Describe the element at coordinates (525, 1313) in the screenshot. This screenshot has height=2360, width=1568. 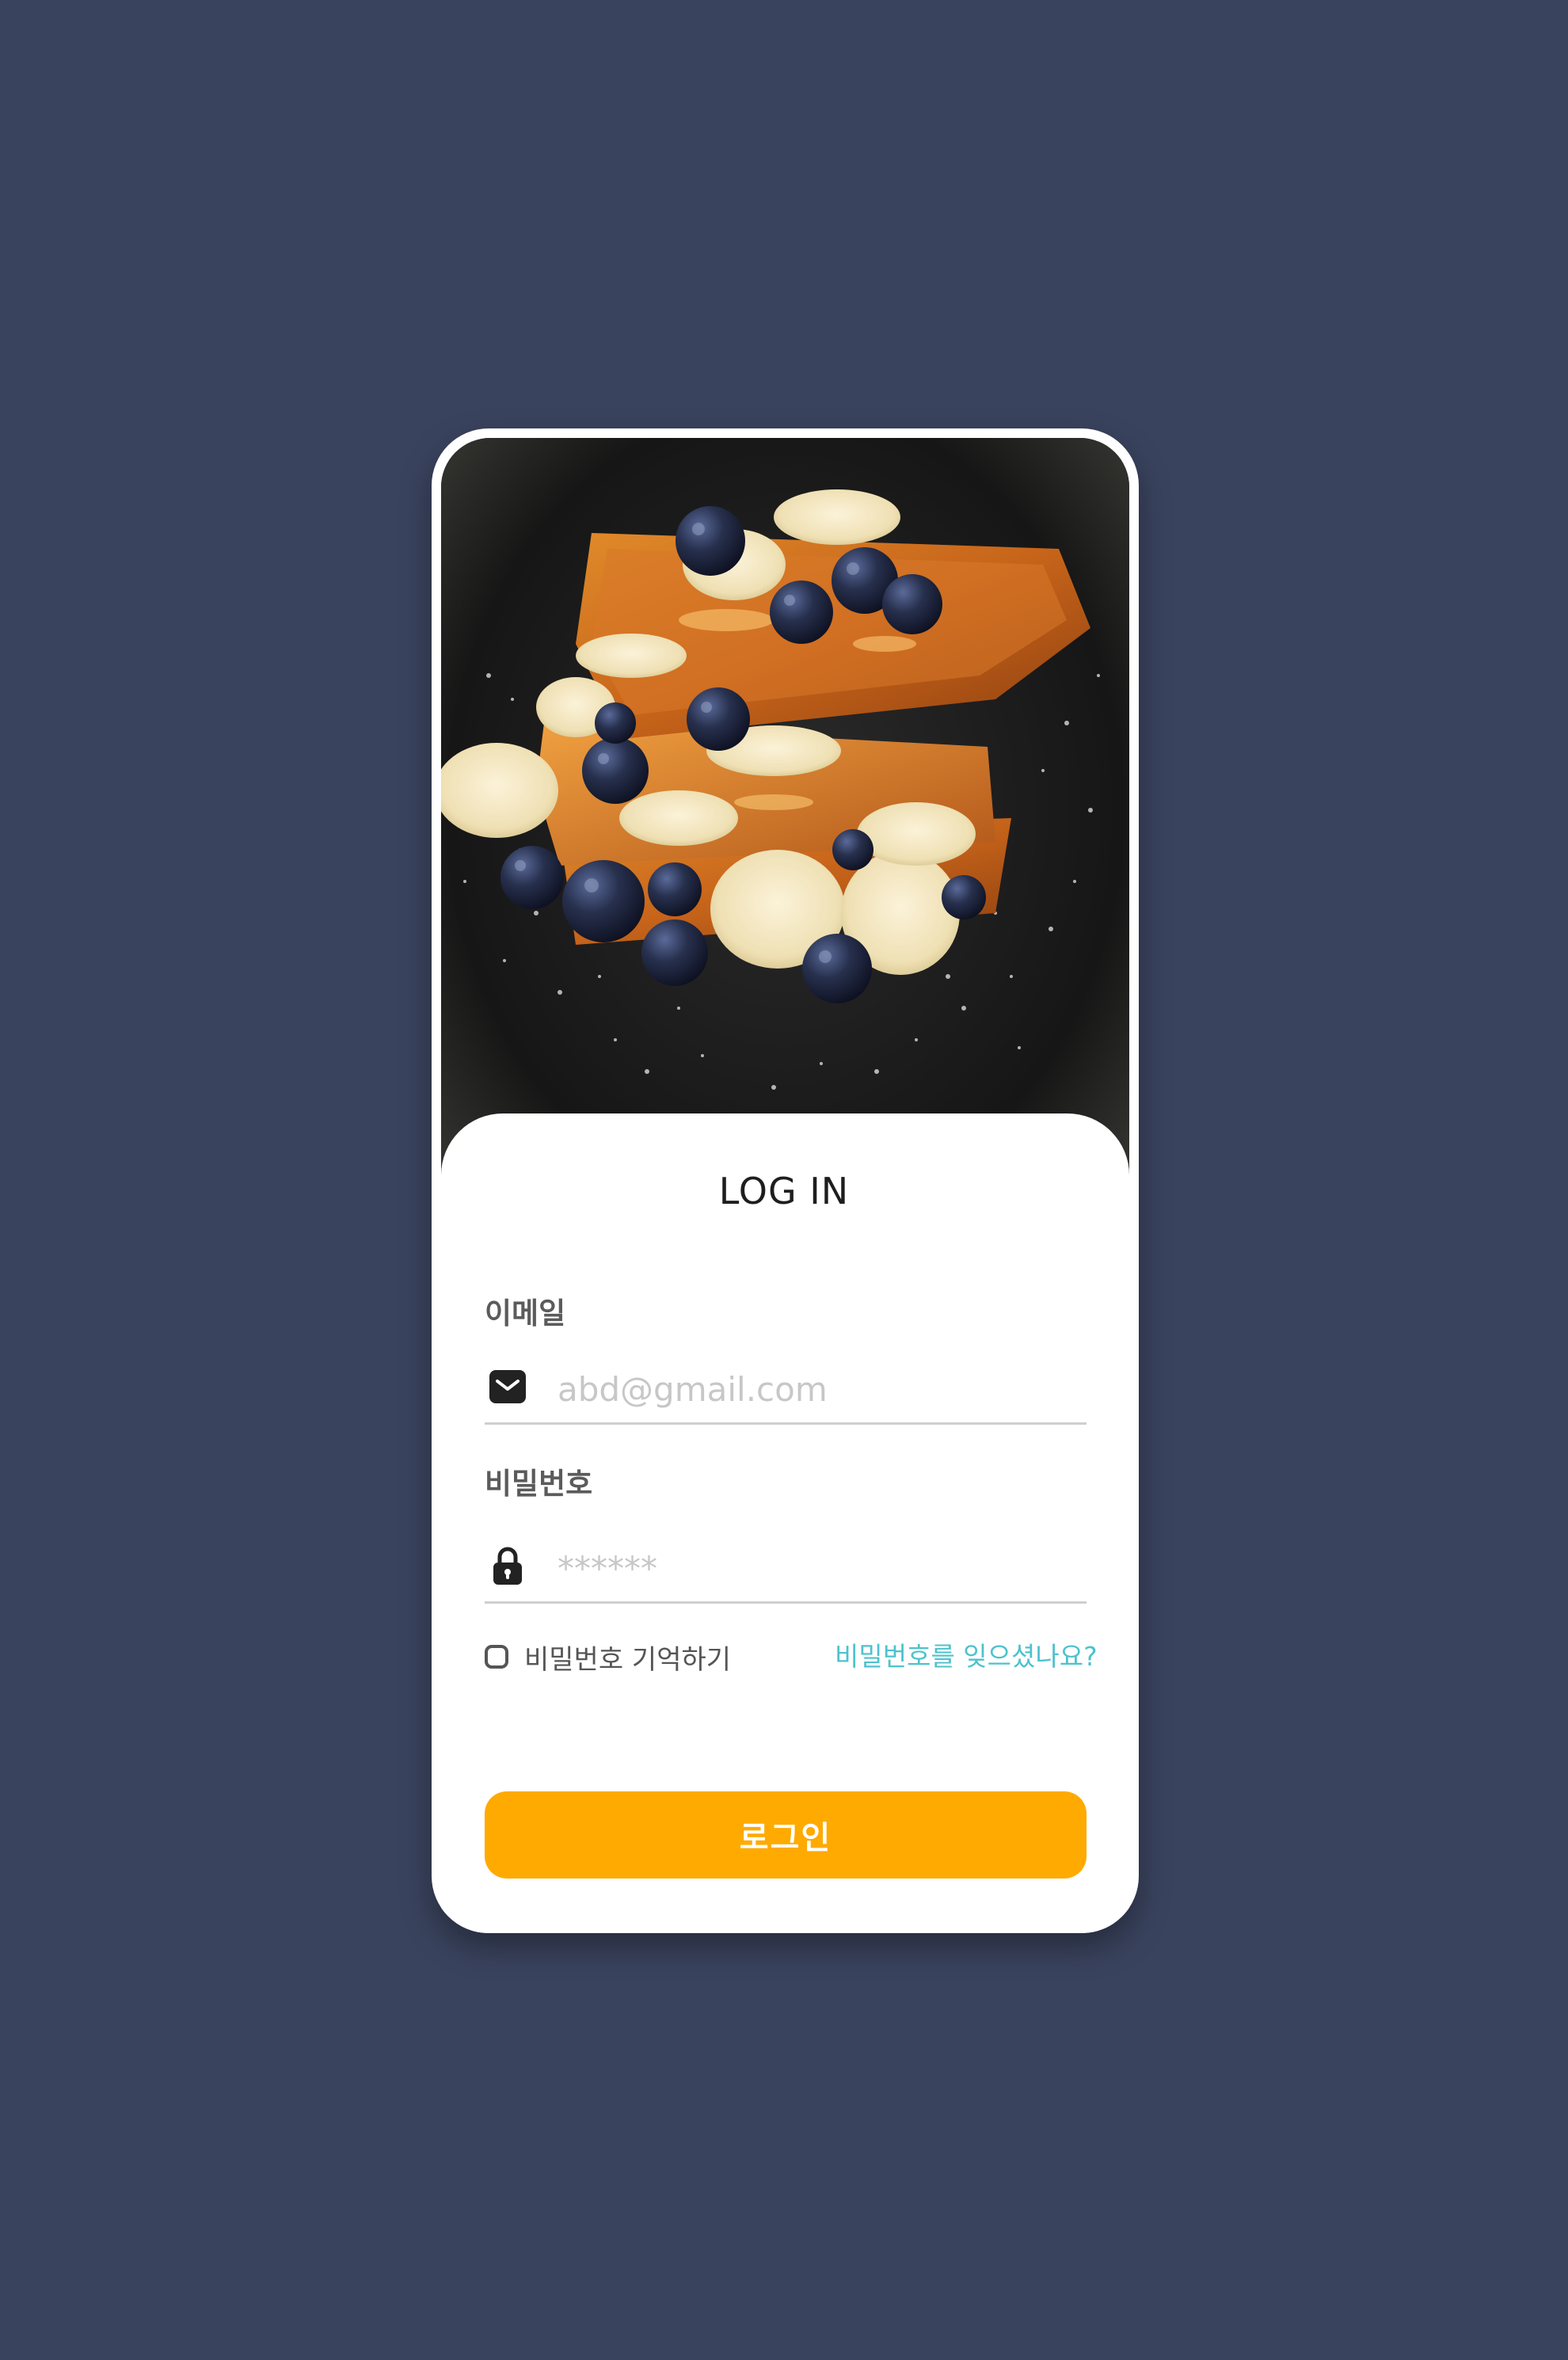
I see `email-label: 이메일` at that location.